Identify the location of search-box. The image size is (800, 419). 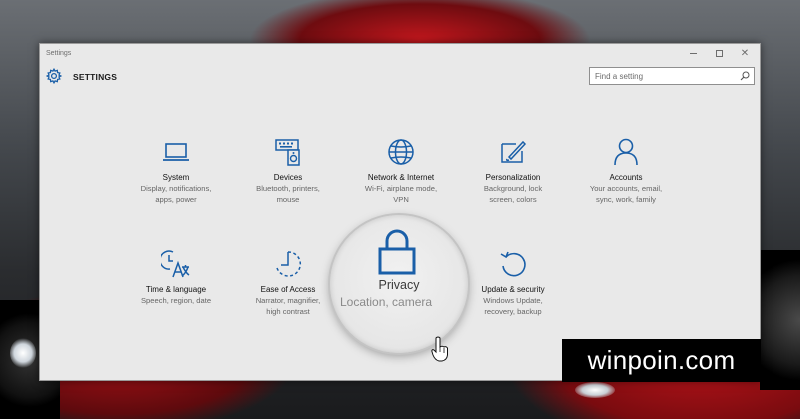
(672, 76).